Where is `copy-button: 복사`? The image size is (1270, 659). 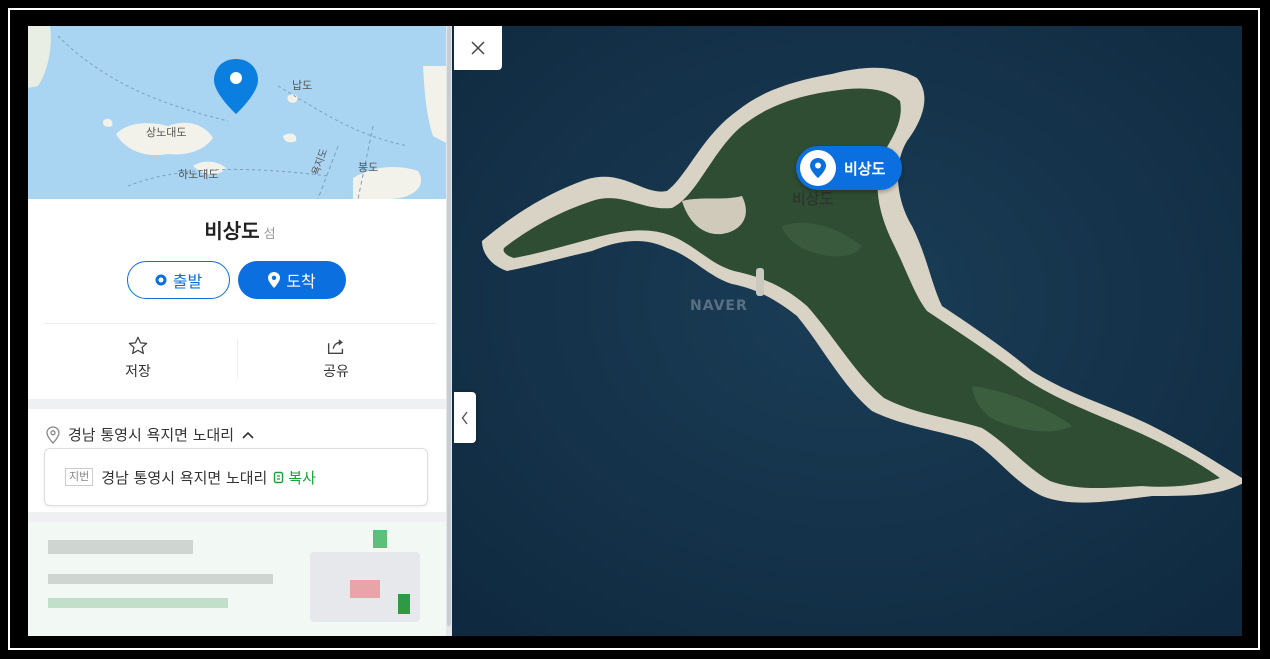
copy-button: 복사 is located at coordinates (294, 477).